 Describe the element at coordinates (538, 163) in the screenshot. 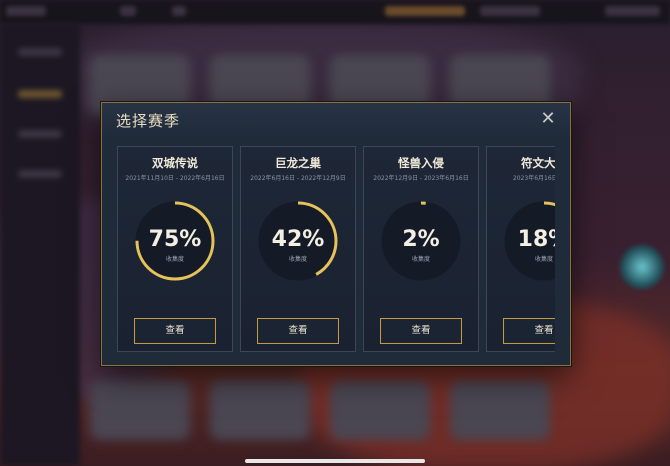

I see `season-name: 符文大陆` at that location.